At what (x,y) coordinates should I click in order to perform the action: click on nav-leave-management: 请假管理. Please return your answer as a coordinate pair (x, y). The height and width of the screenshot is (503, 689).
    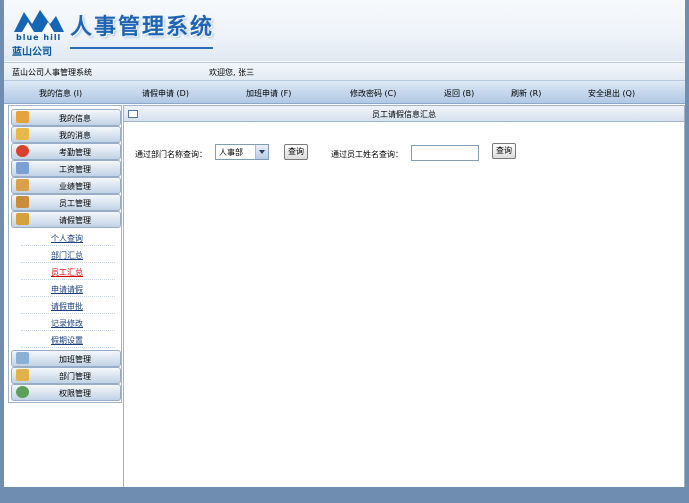
    Looking at the image, I should click on (66, 219).